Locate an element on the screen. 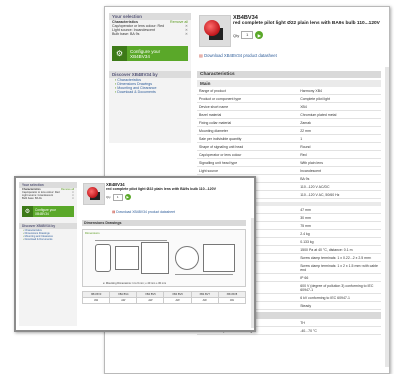 This screenshot has height=374, width=394. spec-value: Round is located at coordinates (339, 146).